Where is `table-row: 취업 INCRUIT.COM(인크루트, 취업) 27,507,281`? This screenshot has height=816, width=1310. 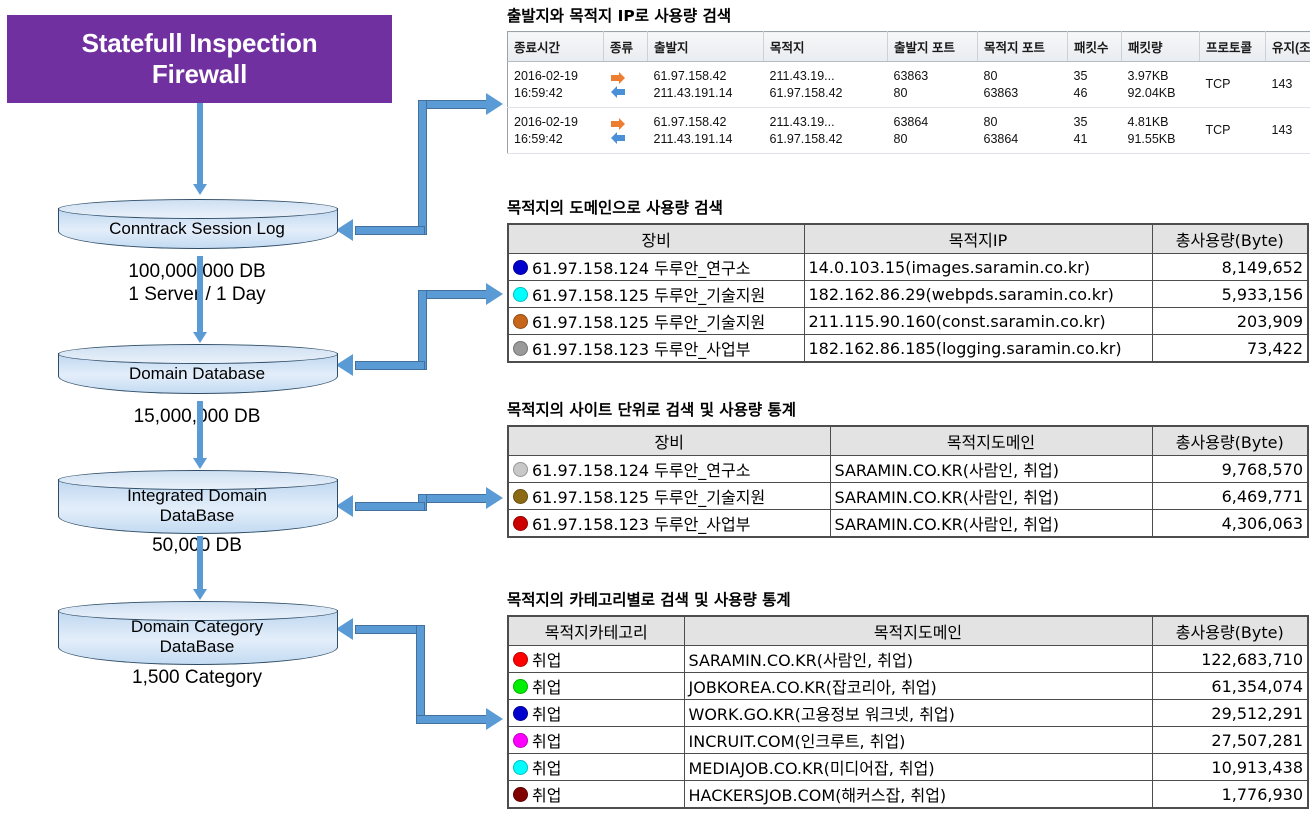
table-row: 취업 INCRUIT.COM(인크루트, 취업) 27,507,281 is located at coordinates (908, 740).